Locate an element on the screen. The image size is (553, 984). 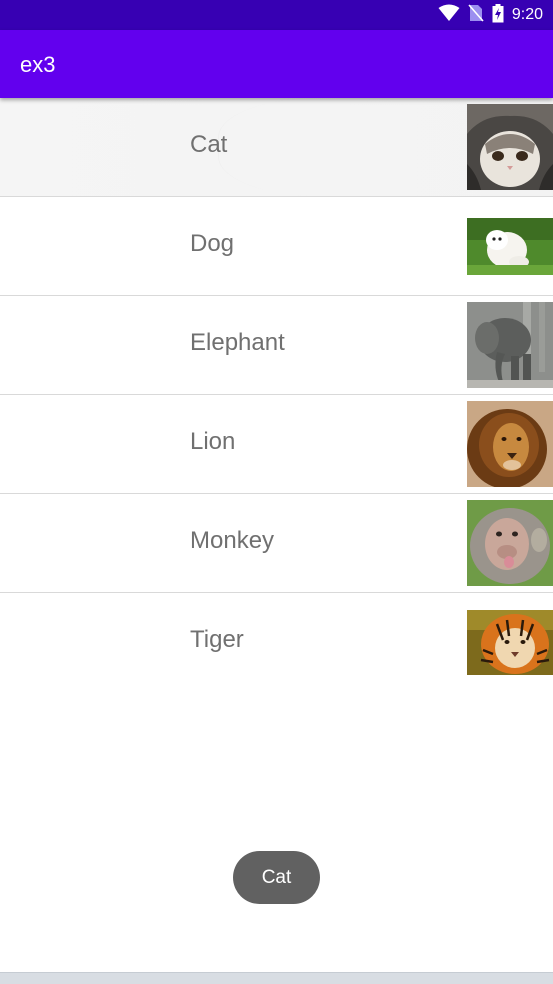
battery-charging-icon is located at coordinates (498, 15).